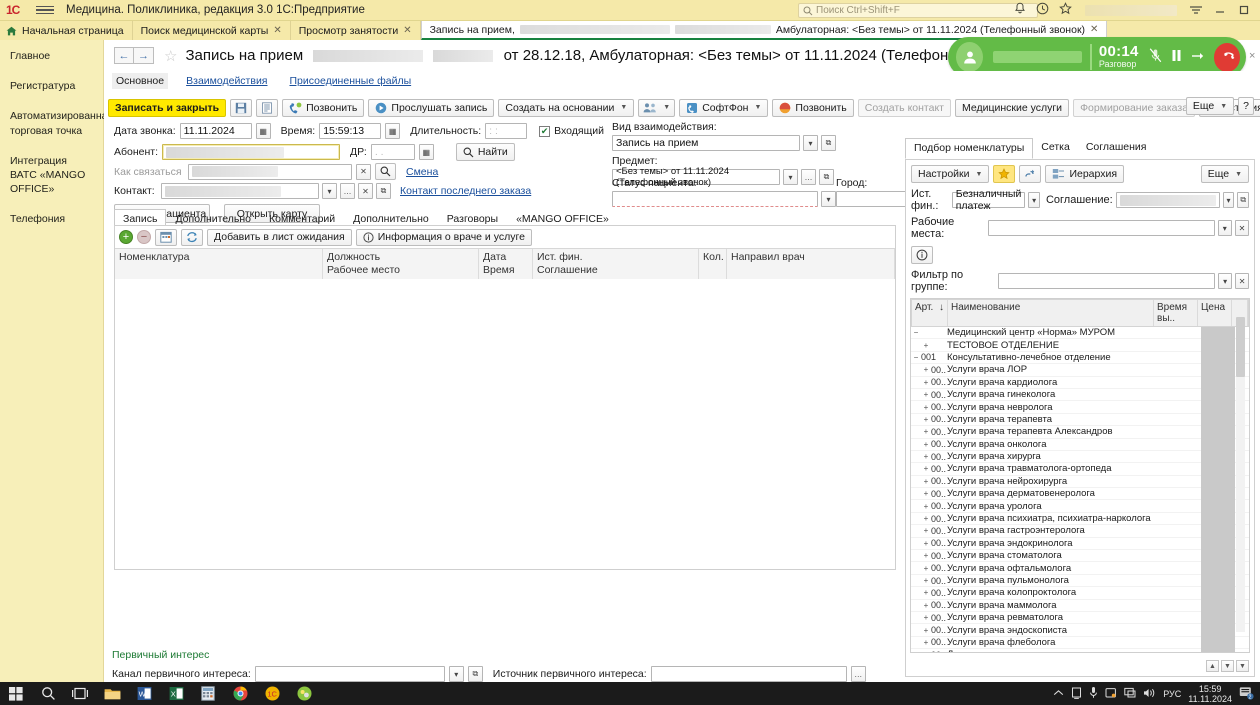 Image resolution: width=1260 pixels, height=705 pixels. I want to click on listen-record-button: Прослушать запись, so click(431, 107).